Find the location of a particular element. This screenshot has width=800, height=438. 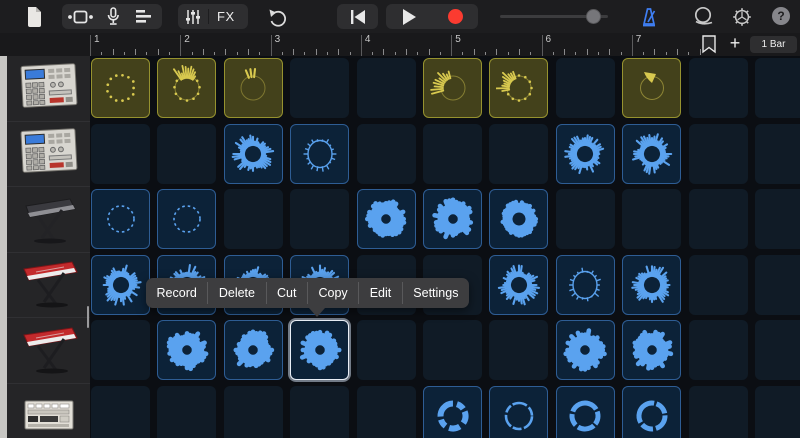

section-flag-icon is located at coordinates (709, 47).